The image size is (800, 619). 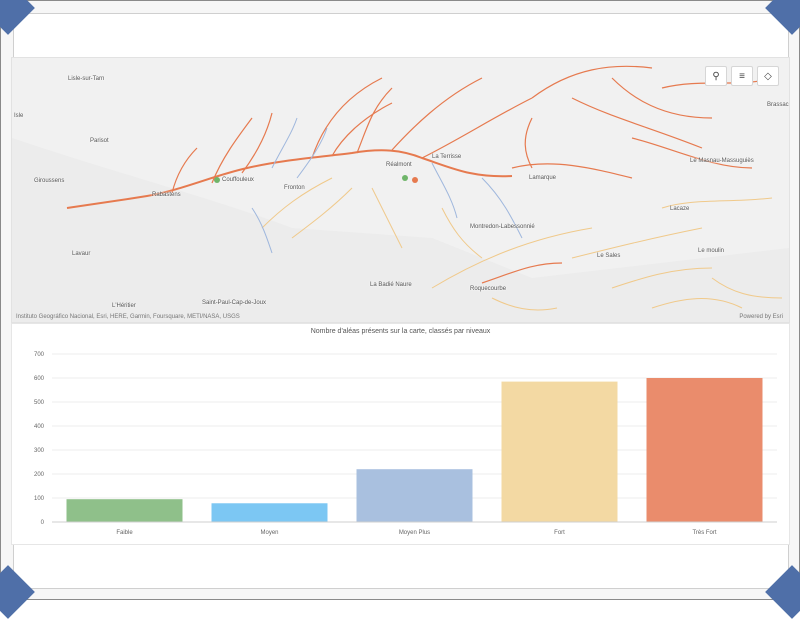 What do you see at coordinates (609, 256) in the screenshot?
I see `place-label: Le Sales` at bounding box center [609, 256].